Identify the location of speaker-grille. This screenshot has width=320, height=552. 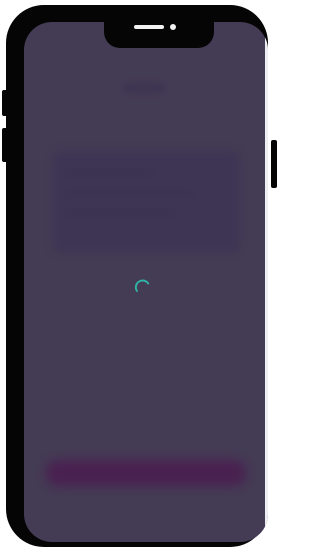
(149, 27).